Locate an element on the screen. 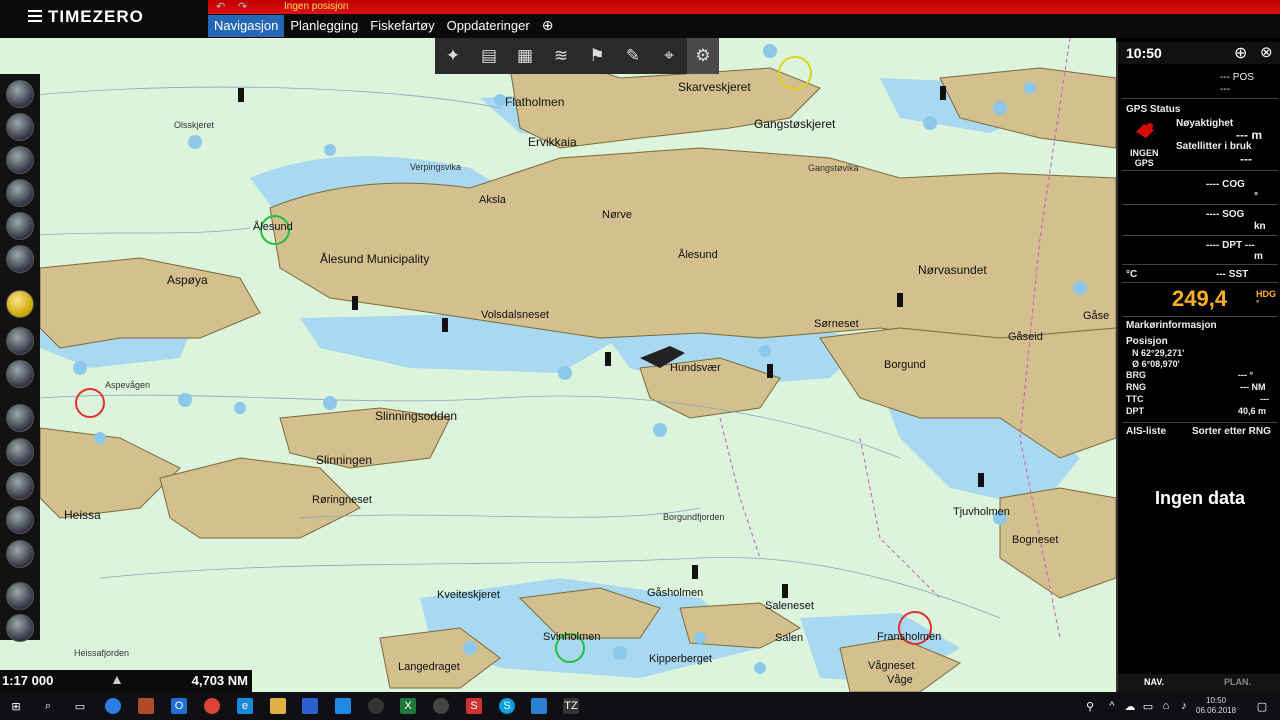 The width and height of the screenshot is (1280, 720). compass-icon: ✦ is located at coordinates (453, 56).